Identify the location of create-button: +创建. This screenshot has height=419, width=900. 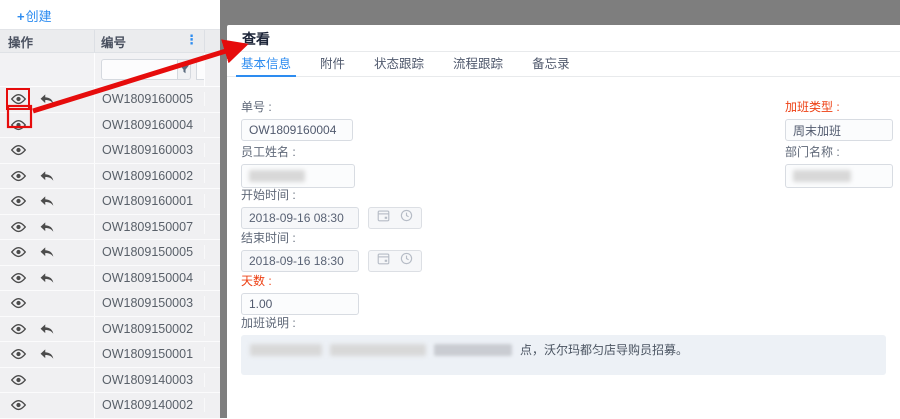
(34, 15).